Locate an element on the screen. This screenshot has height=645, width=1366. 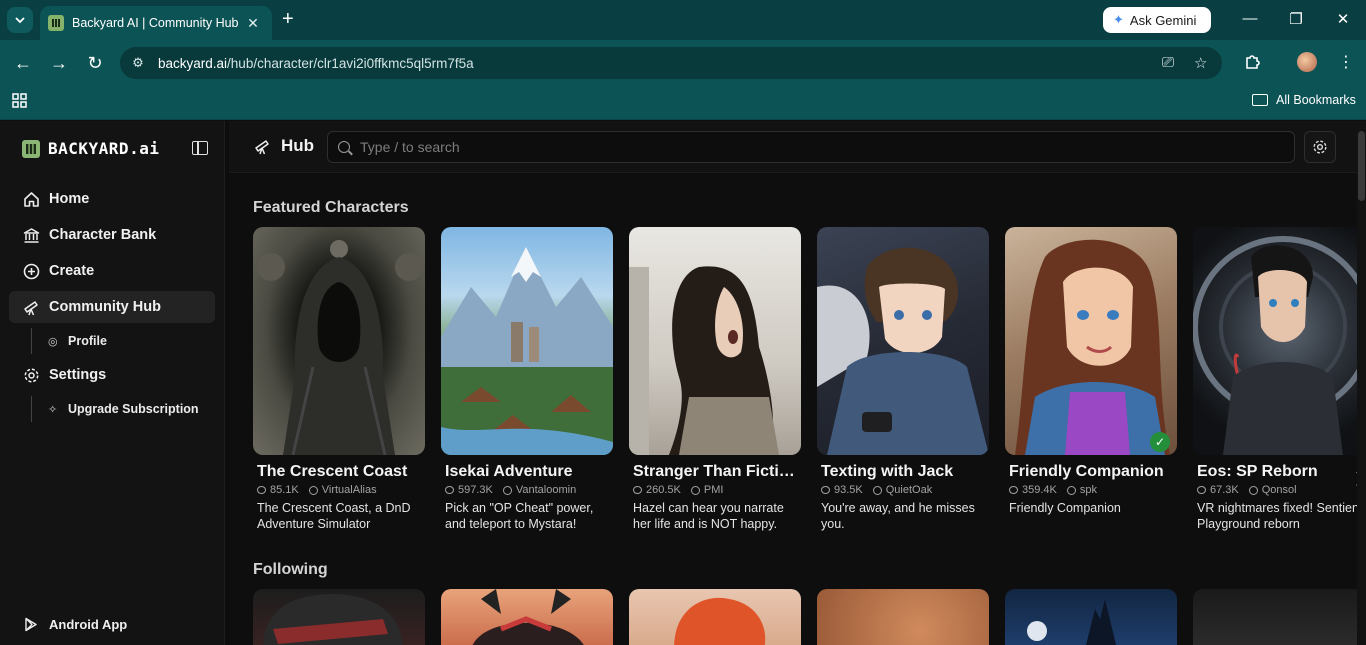
character-portrait: ✓ is located at coordinates (1091, 341).